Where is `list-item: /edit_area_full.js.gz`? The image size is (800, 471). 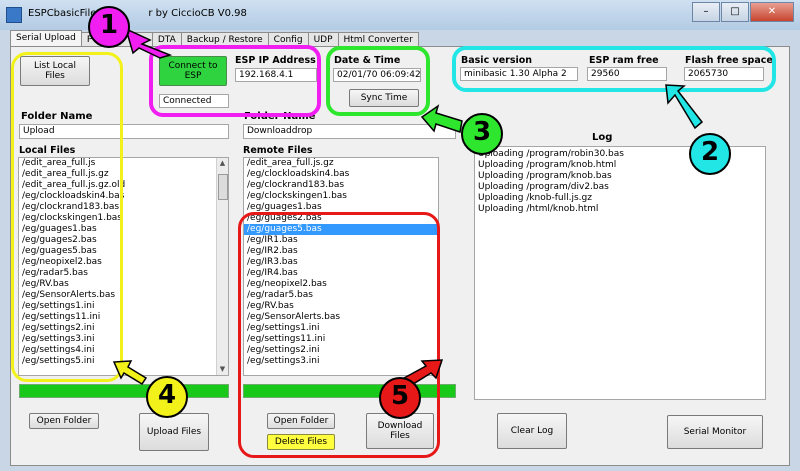
list-item: /edit_area_full.js.gz is located at coordinates (341, 163).